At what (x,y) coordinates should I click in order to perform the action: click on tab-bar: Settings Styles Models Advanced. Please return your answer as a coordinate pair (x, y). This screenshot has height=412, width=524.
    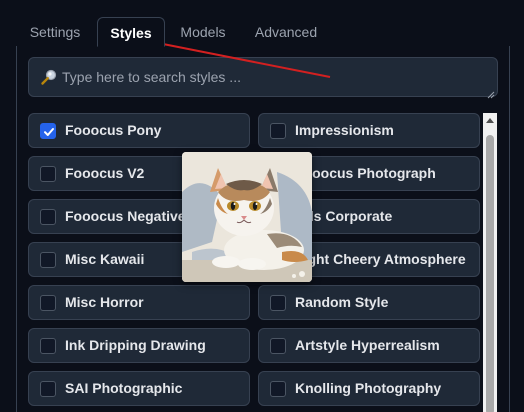
    Looking at the image, I should click on (262, 32).